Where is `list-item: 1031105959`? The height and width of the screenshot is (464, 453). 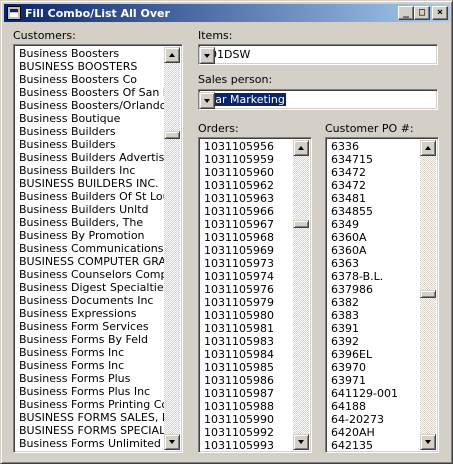
list-item: 1031105959 is located at coordinates (247, 159).